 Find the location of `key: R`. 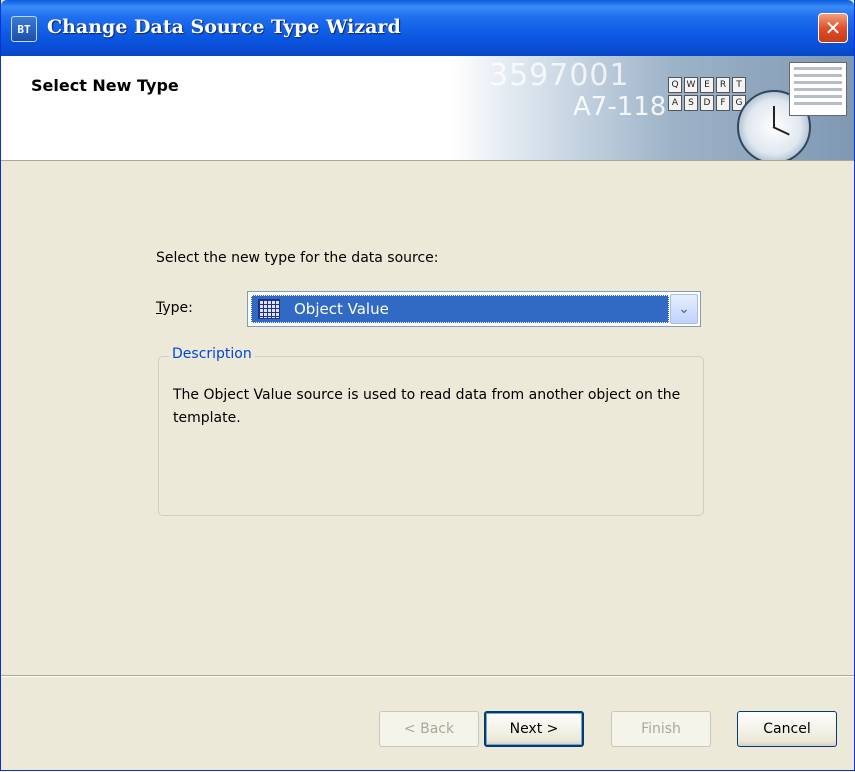

key: R is located at coordinates (723, 85).